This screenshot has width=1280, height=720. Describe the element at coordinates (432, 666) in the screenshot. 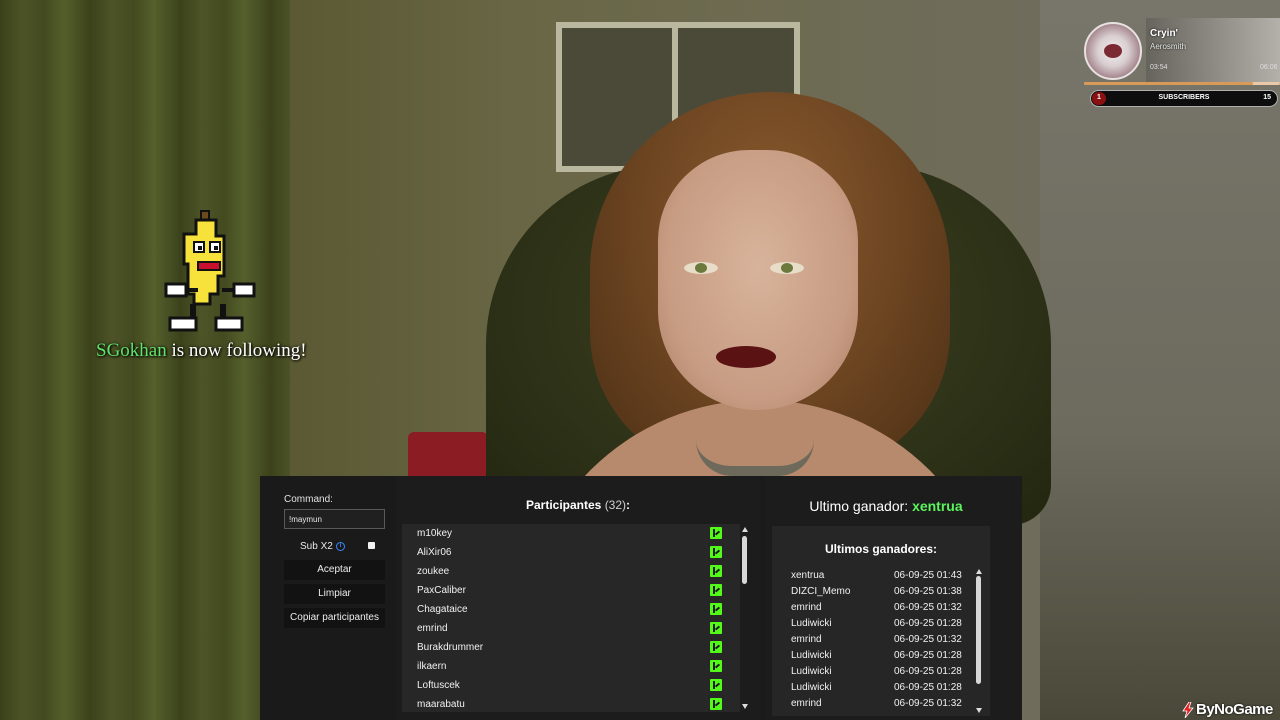

I see `participant-name: ilkaern` at that location.